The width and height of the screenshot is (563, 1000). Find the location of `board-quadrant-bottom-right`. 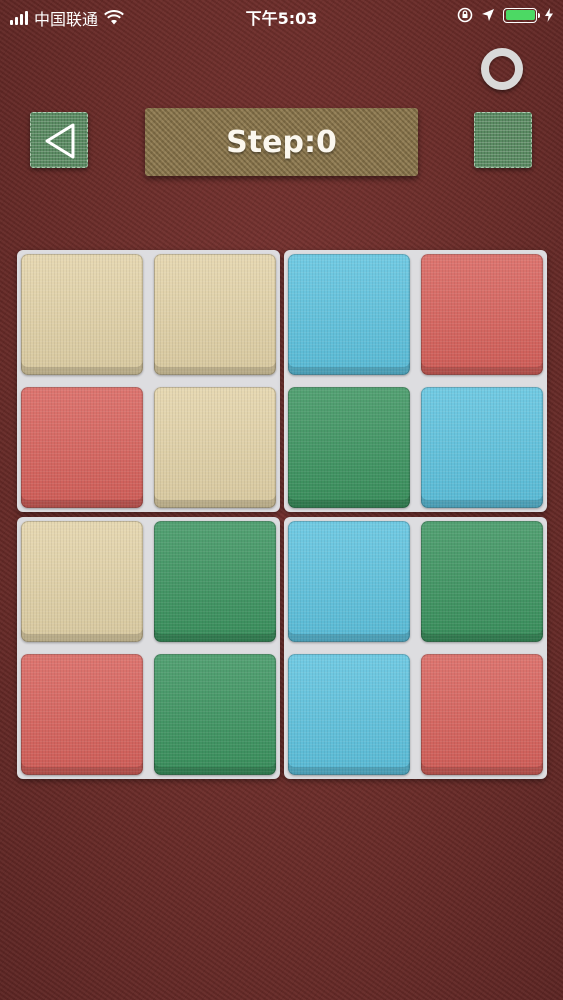

board-quadrant-bottom-right is located at coordinates (415, 648).